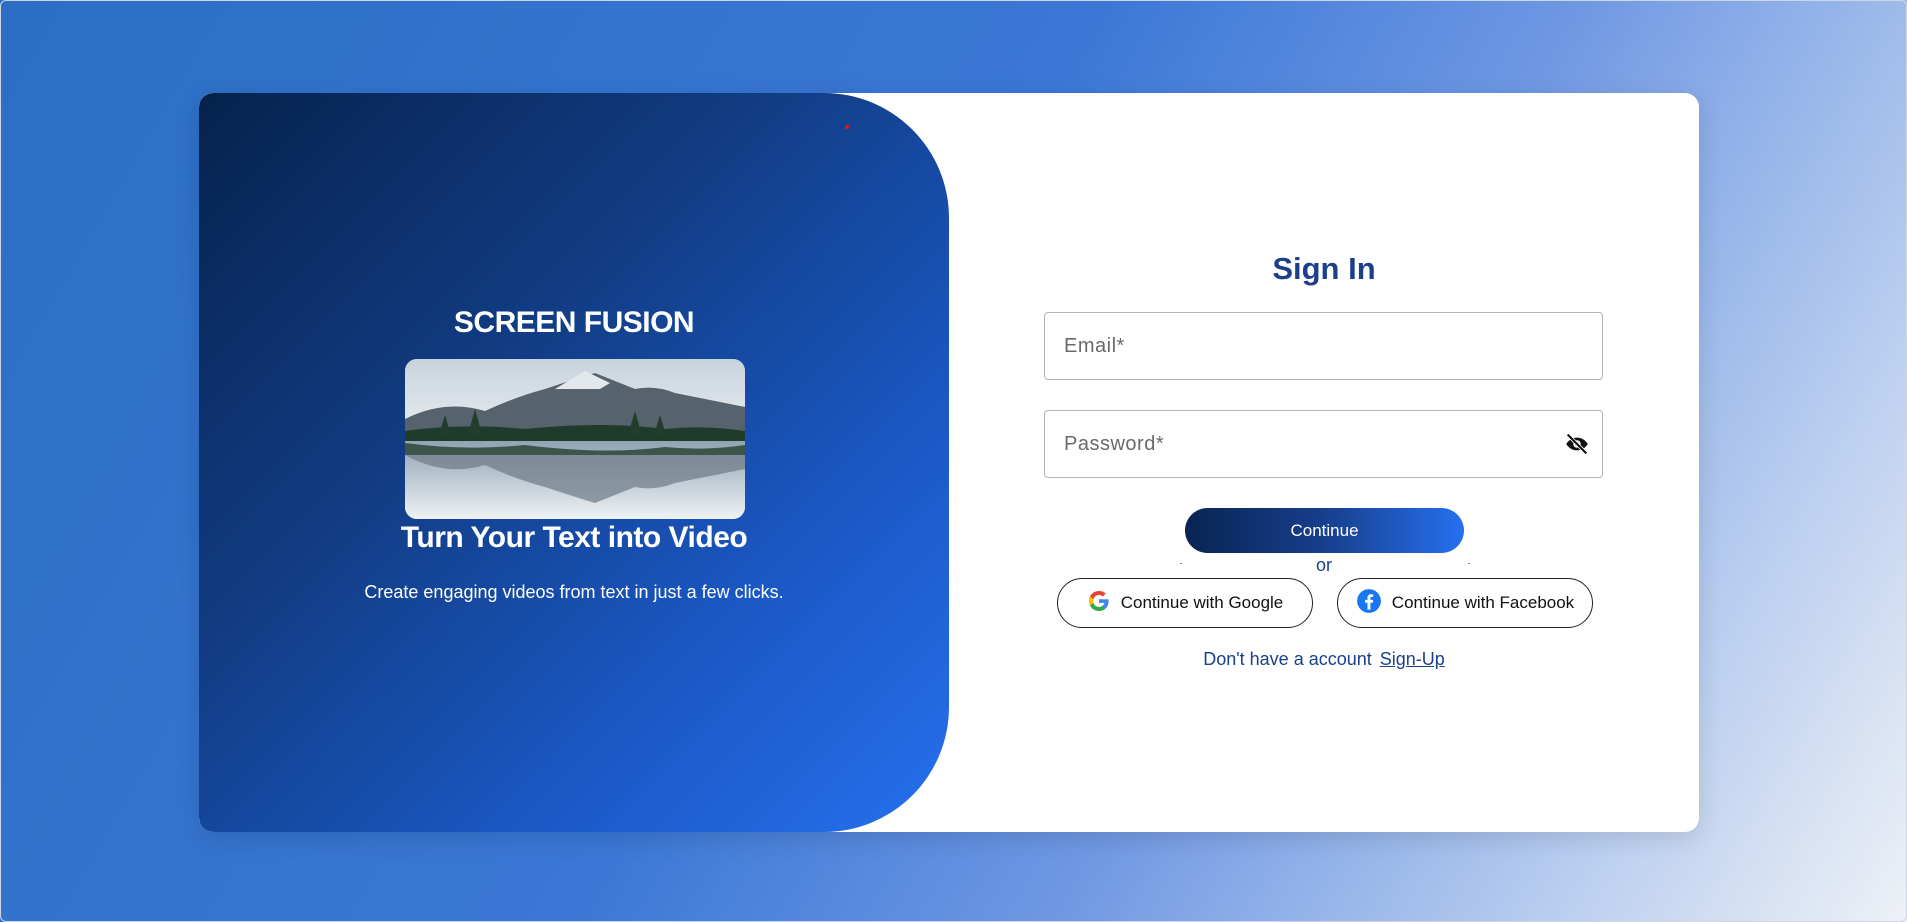 This screenshot has width=1907, height=922. I want to click on facebook-button-label: Continue with Facebook, so click(1483, 602).